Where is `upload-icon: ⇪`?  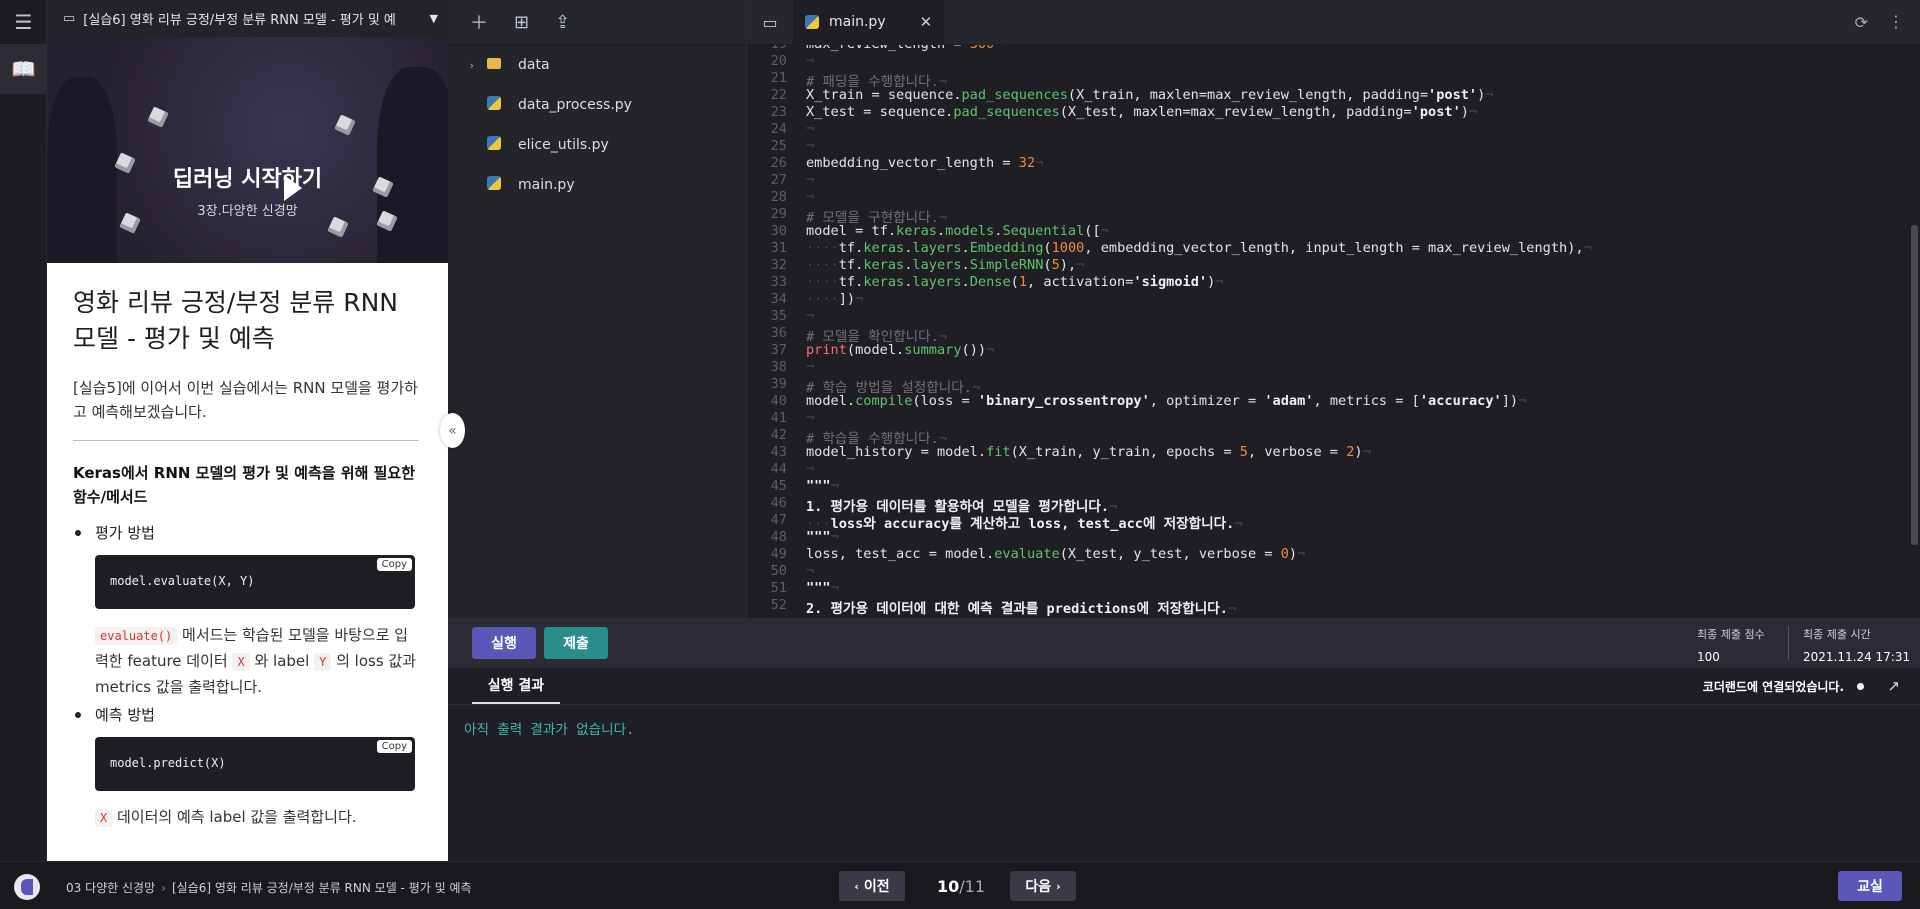
upload-icon: ⇪ is located at coordinates (562, 22).